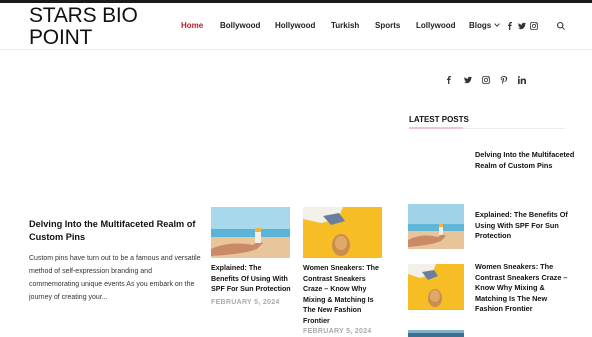 The width and height of the screenshot is (592, 337). What do you see at coordinates (480, 25) in the screenshot?
I see `nav-item-blogs-label: Blogs` at bounding box center [480, 25].